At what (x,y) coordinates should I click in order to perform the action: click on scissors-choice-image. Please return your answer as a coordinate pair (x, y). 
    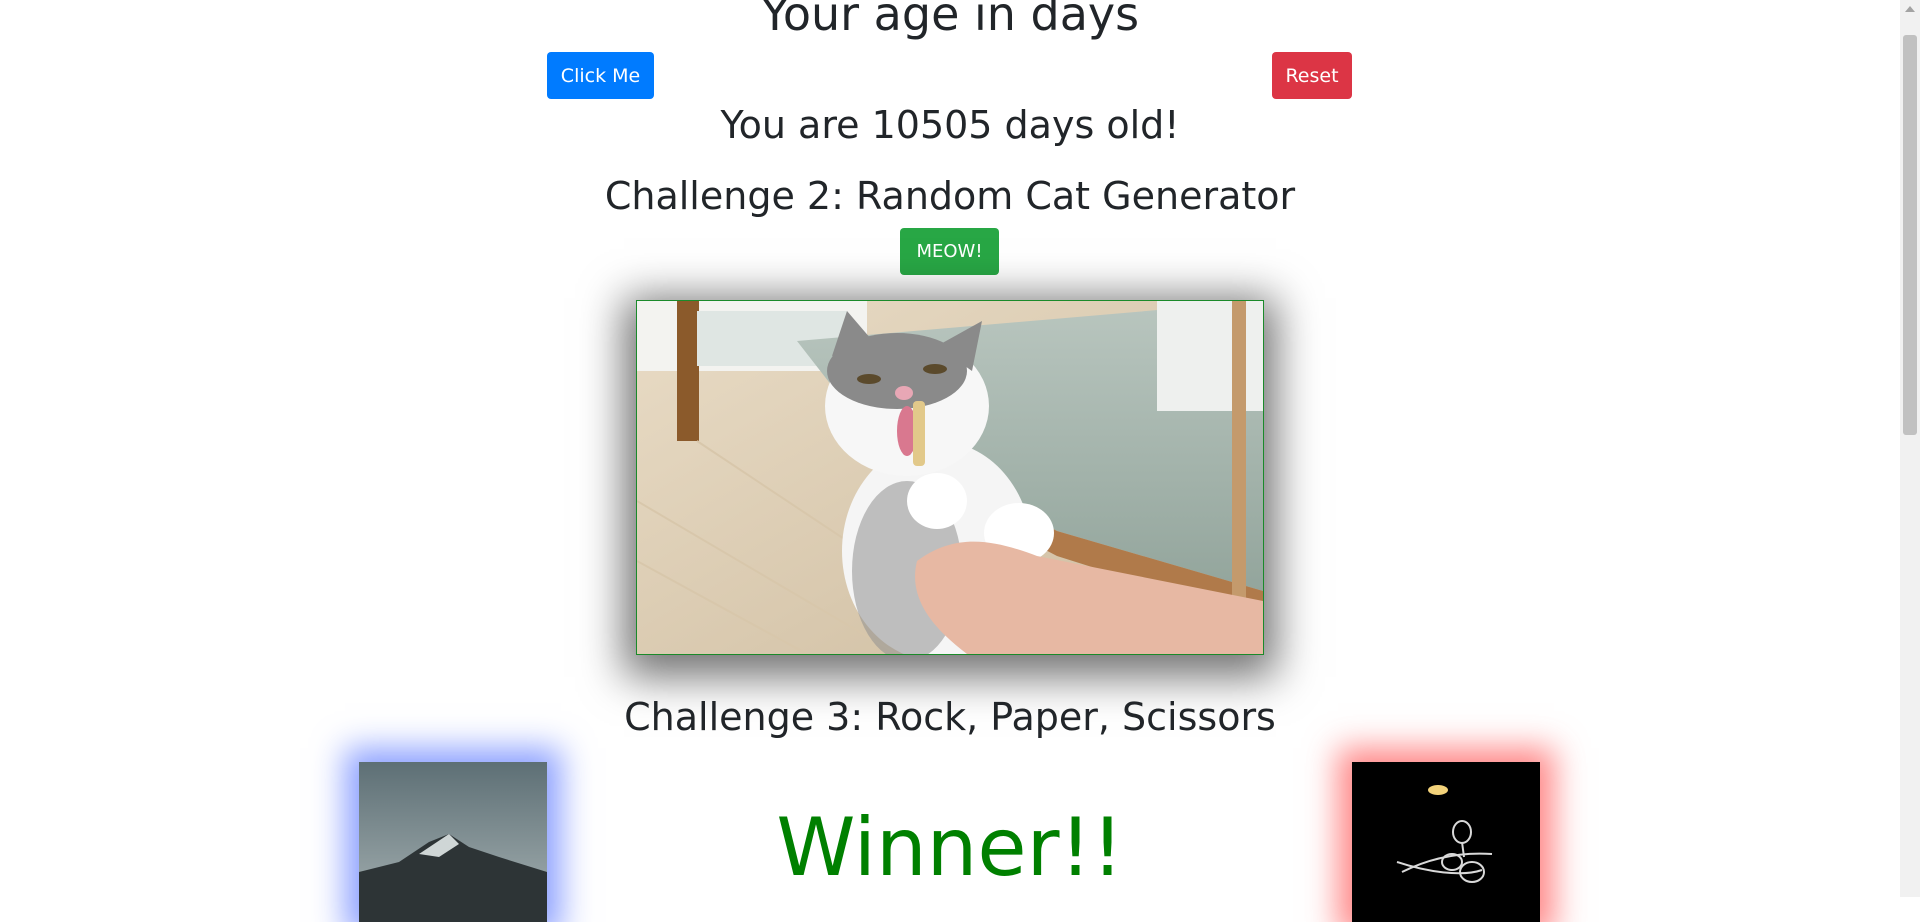
    Looking at the image, I should click on (1446, 842).